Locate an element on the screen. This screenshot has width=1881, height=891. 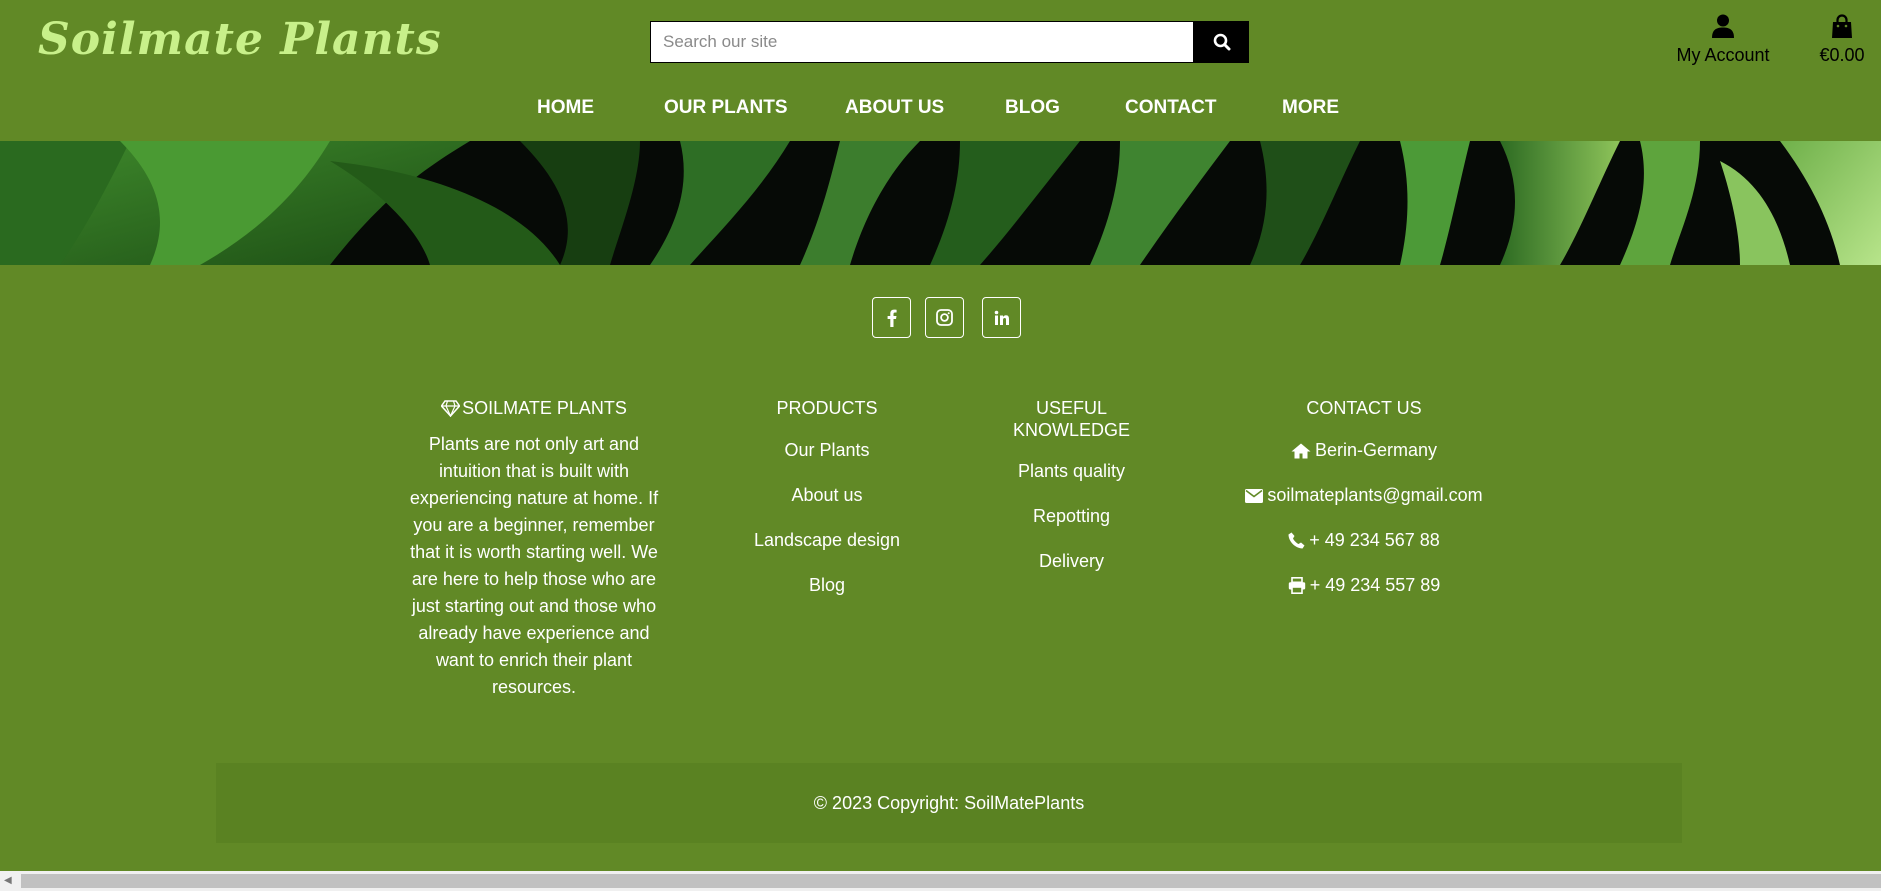
search-input is located at coordinates (922, 42).